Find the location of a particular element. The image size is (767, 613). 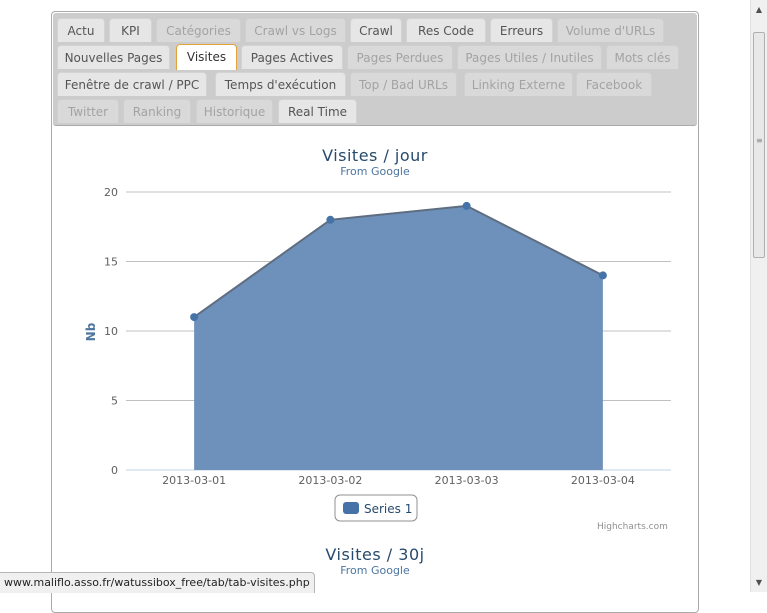

highcharts-credits: Highcharts.com is located at coordinates (632, 527).